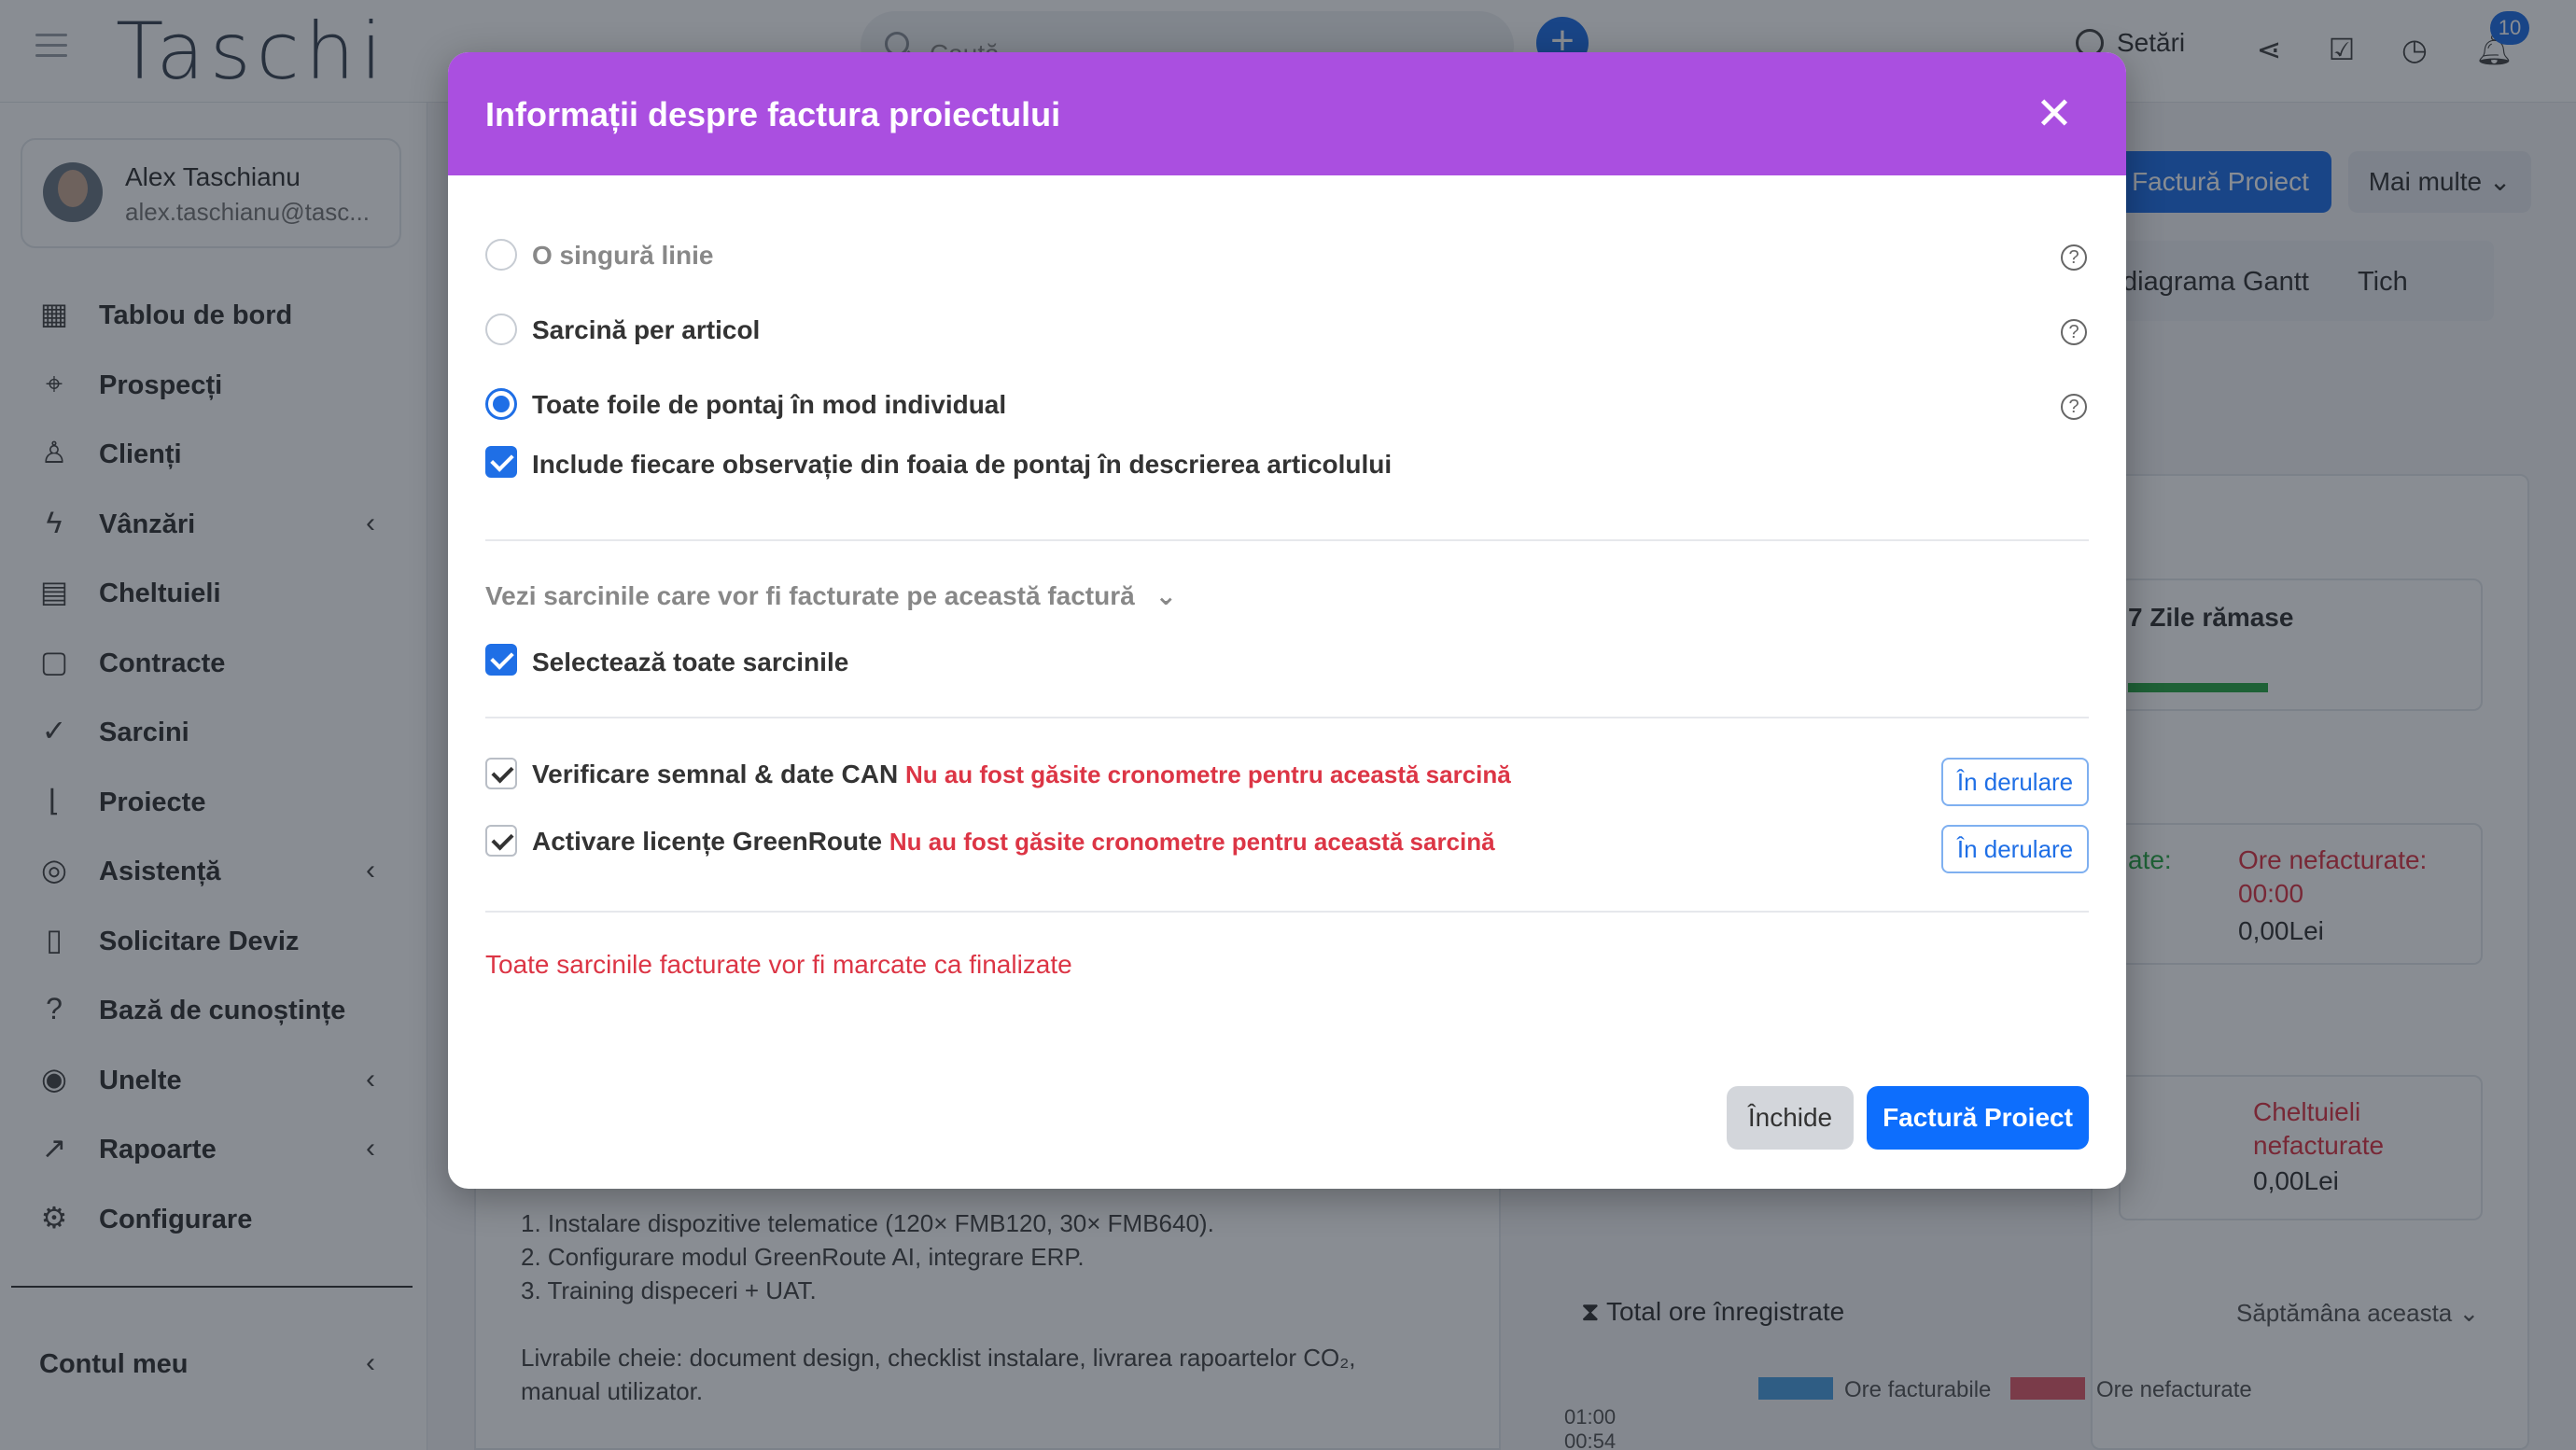 The width and height of the screenshot is (2576, 1450). Describe the element at coordinates (1790, 1118) in the screenshot. I see `close-button: Închide` at that location.